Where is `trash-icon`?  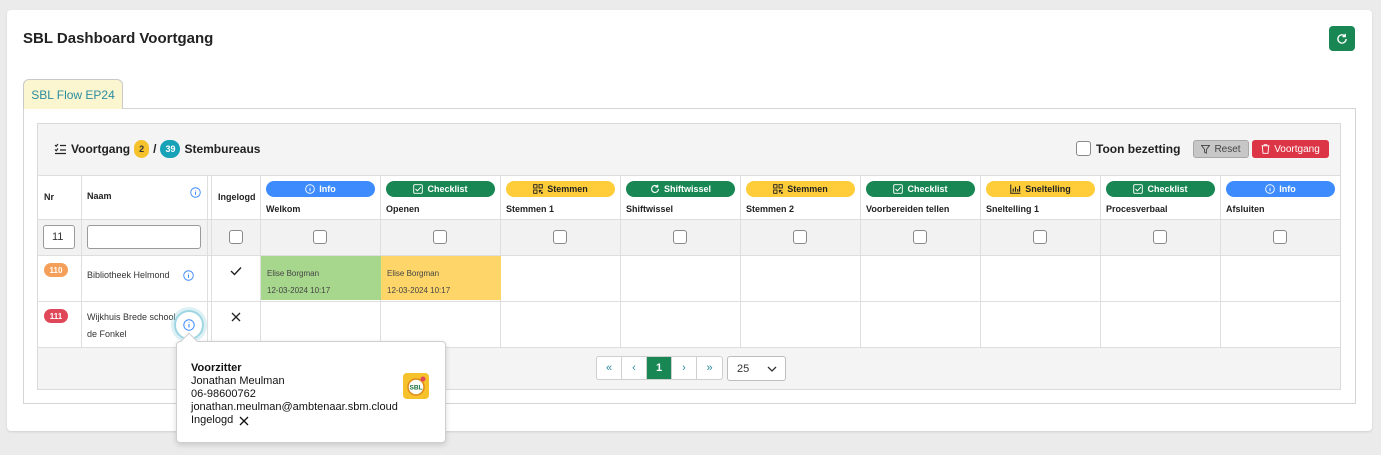
trash-icon is located at coordinates (1265, 149).